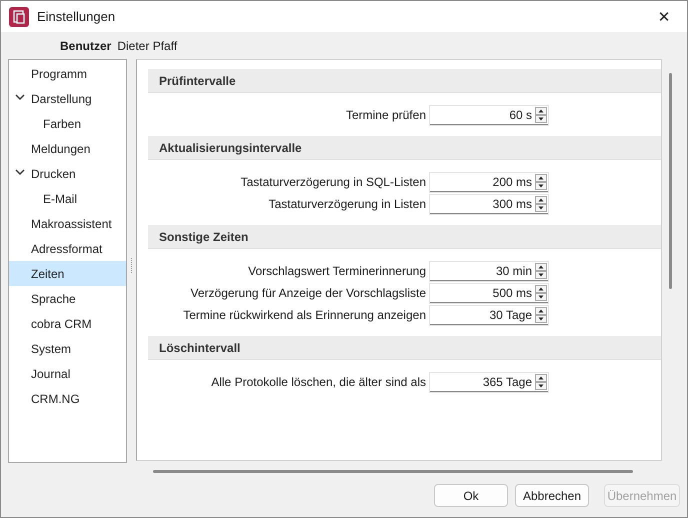  What do you see at coordinates (86, 45) in the screenshot?
I see `user-label: Benutzer` at bounding box center [86, 45].